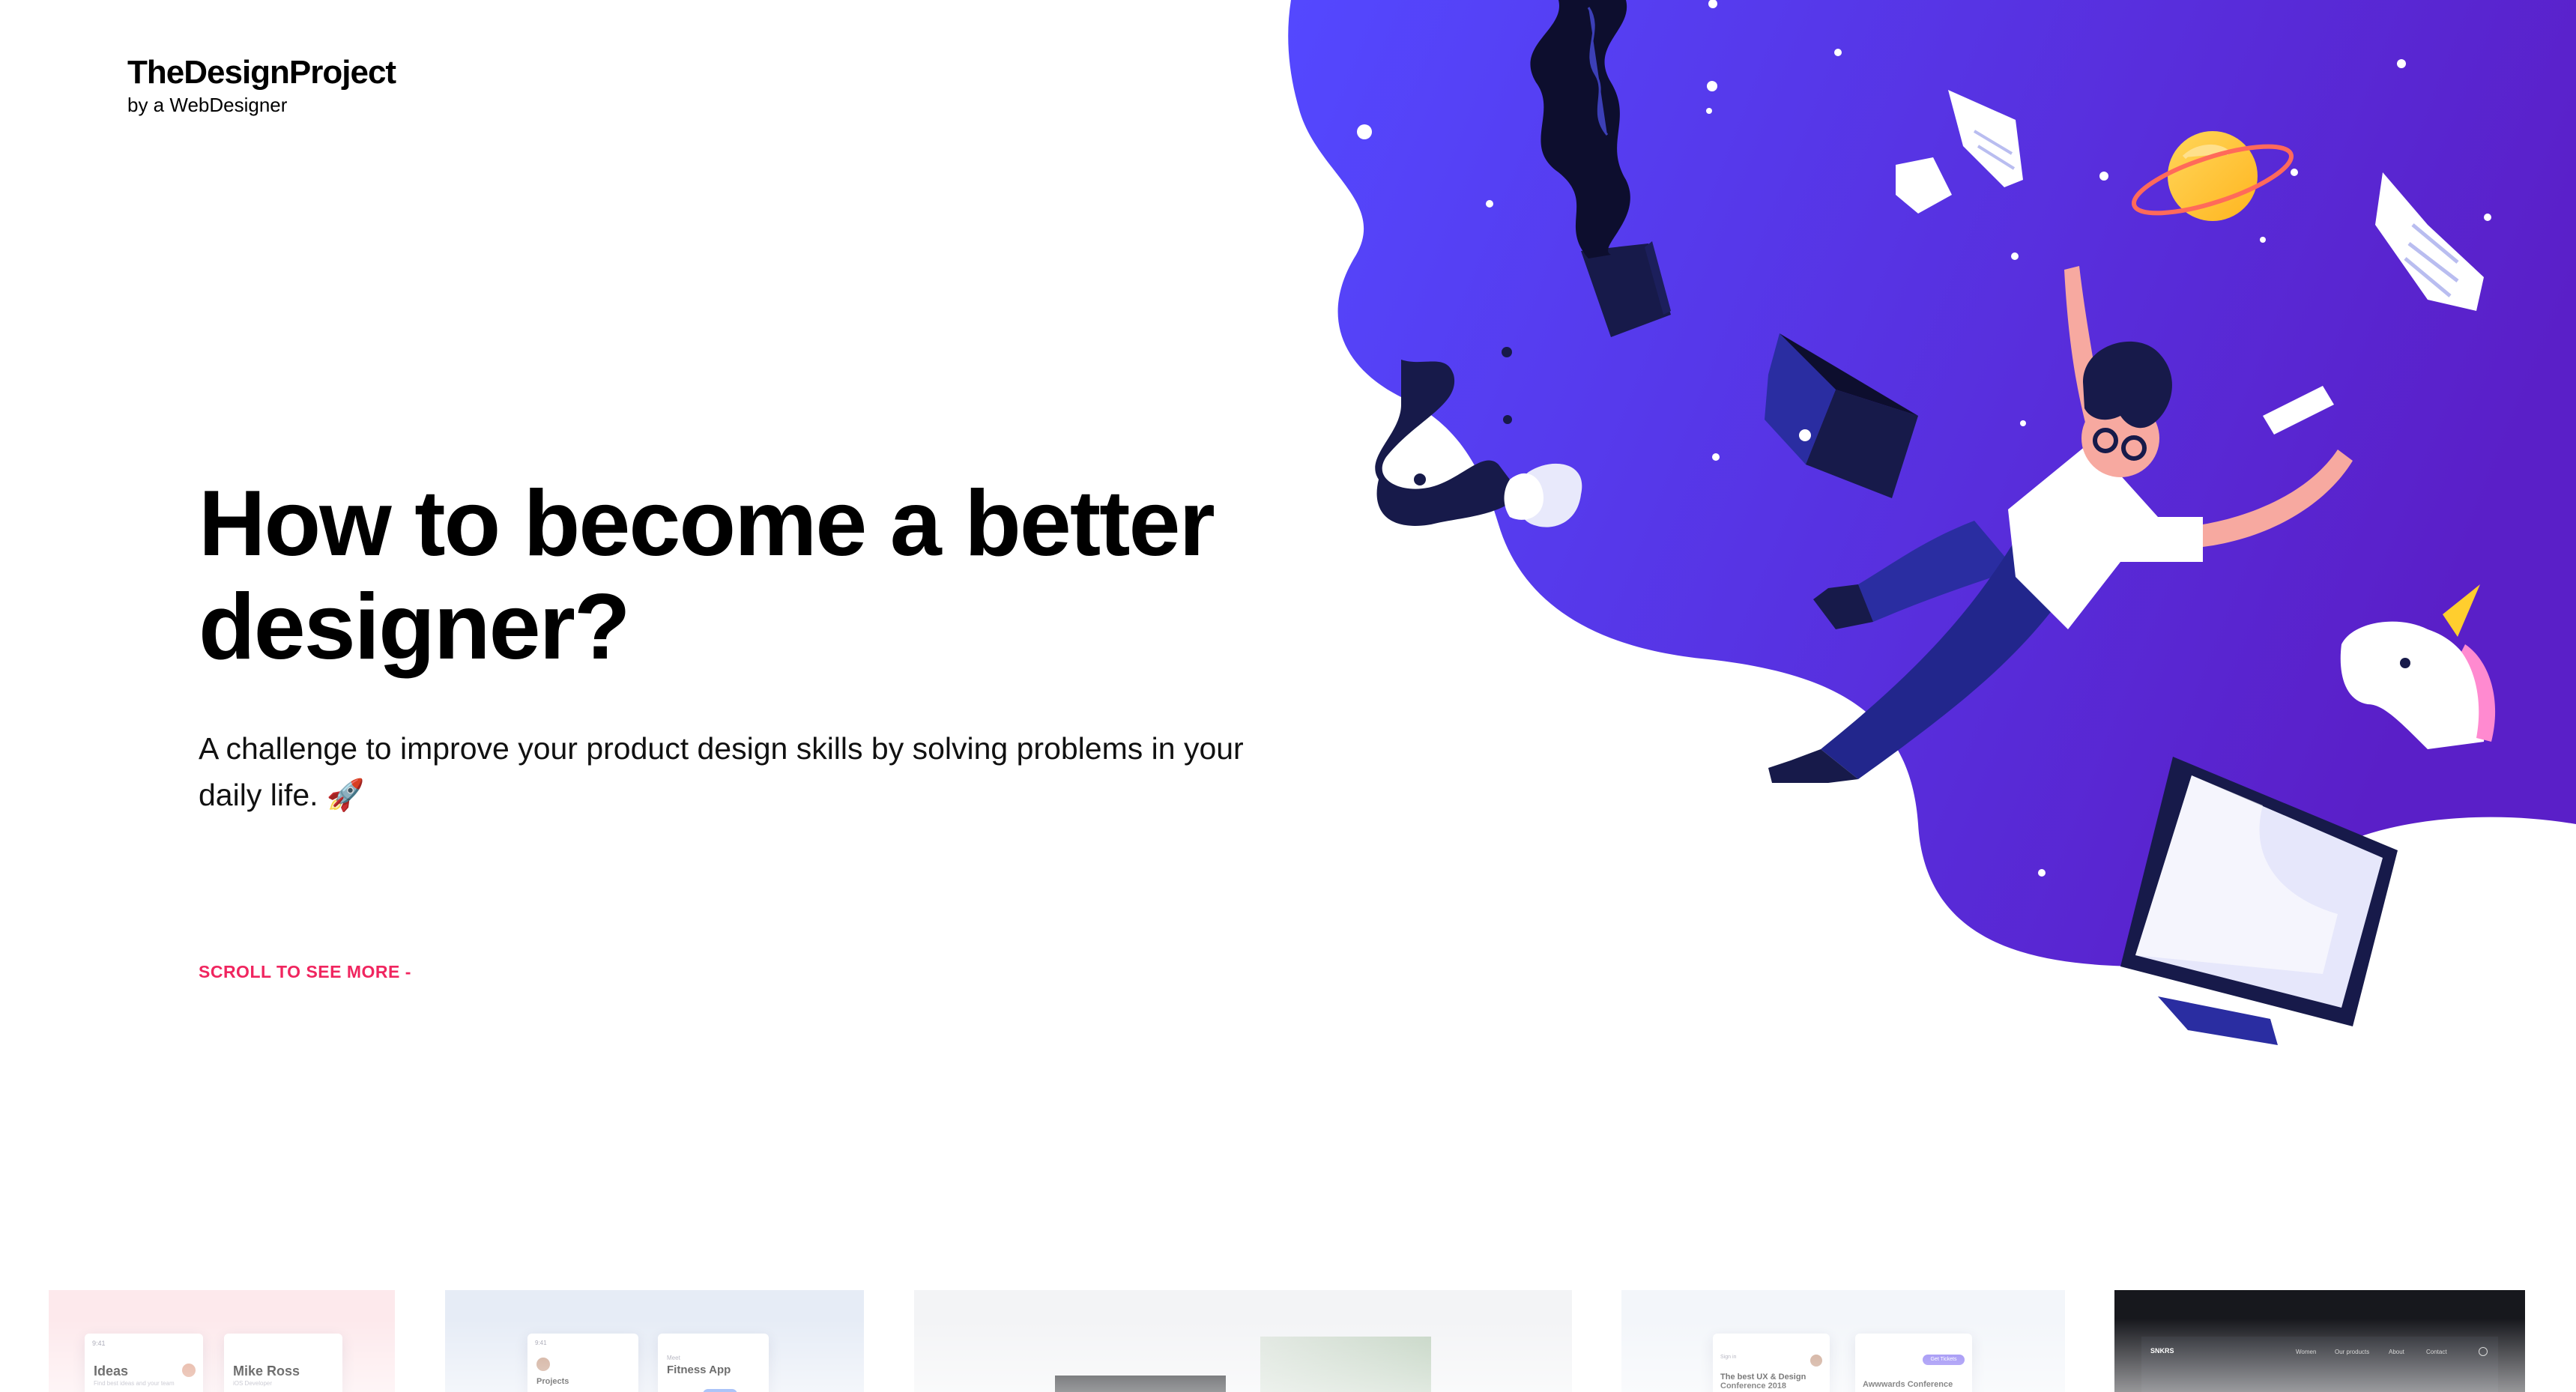  What do you see at coordinates (1345, 1365) in the screenshot?
I see `plant-photo` at bounding box center [1345, 1365].